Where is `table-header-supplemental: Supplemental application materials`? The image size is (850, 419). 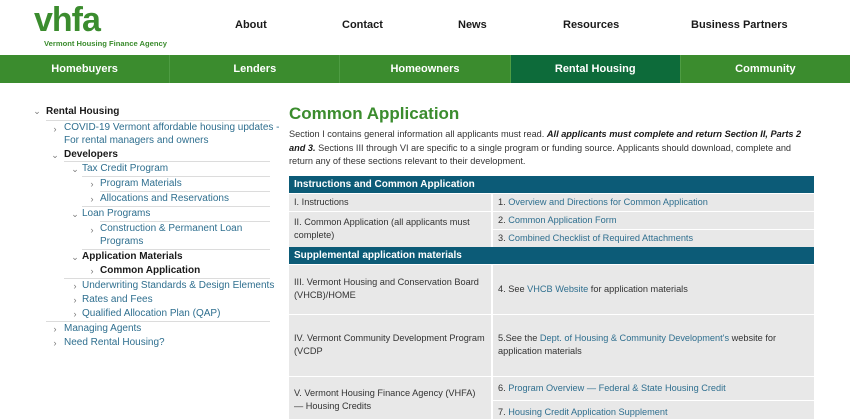
table-header-supplemental: Supplemental application materials is located at coordinates (551, 255).